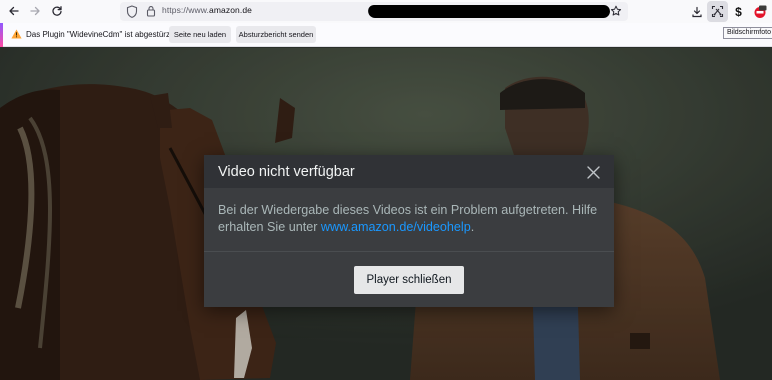 Image resolution: width=772 pixels, height=380 pixels. I want to click on extension-button, so click(759, 11).